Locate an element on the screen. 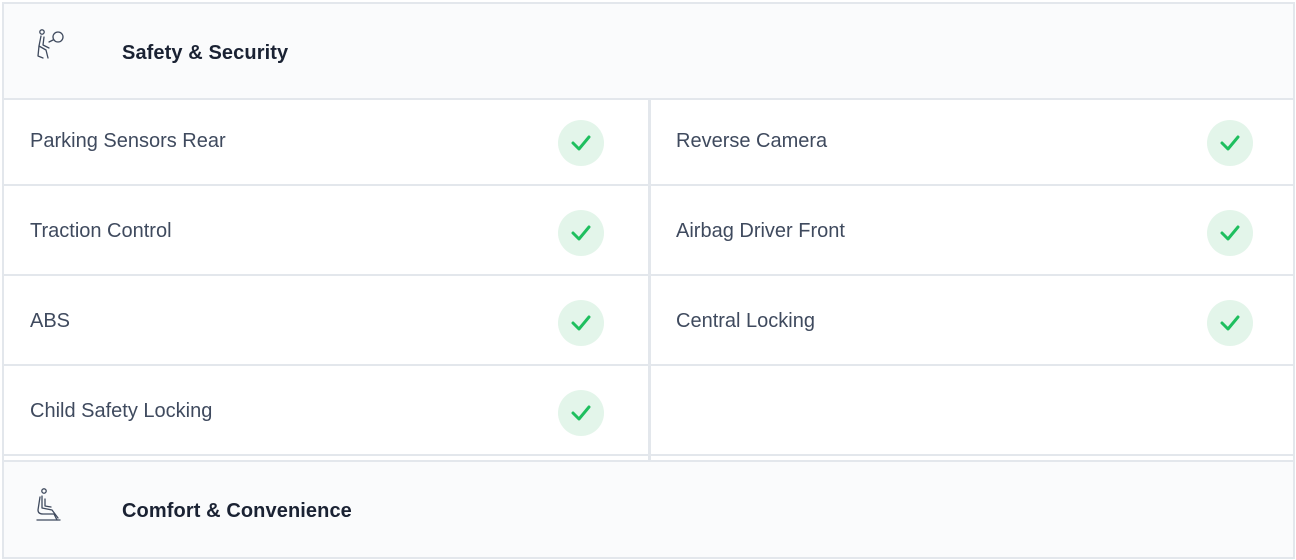 This screenshot has width=1296, height=560. car-seat-icon is located at coordinates (50, 506).